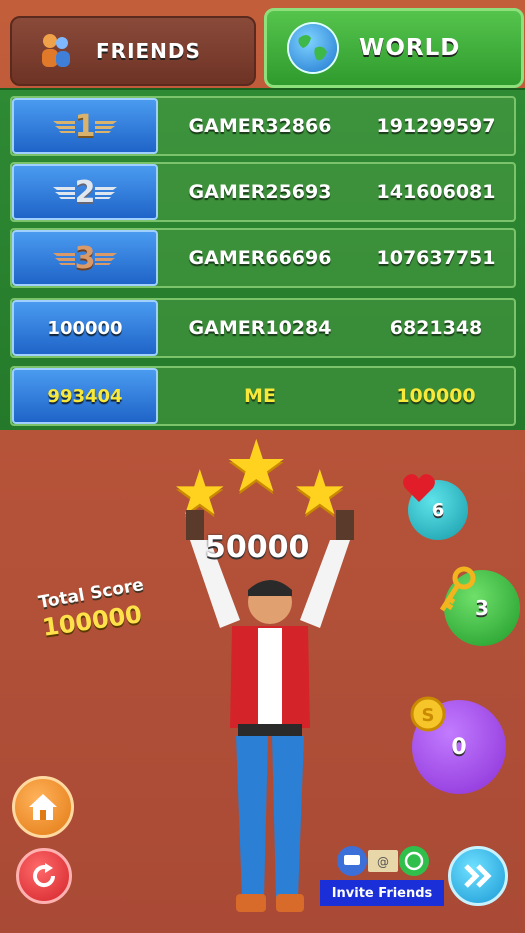  I want to click on coin-icon: S, so click(428, 714).